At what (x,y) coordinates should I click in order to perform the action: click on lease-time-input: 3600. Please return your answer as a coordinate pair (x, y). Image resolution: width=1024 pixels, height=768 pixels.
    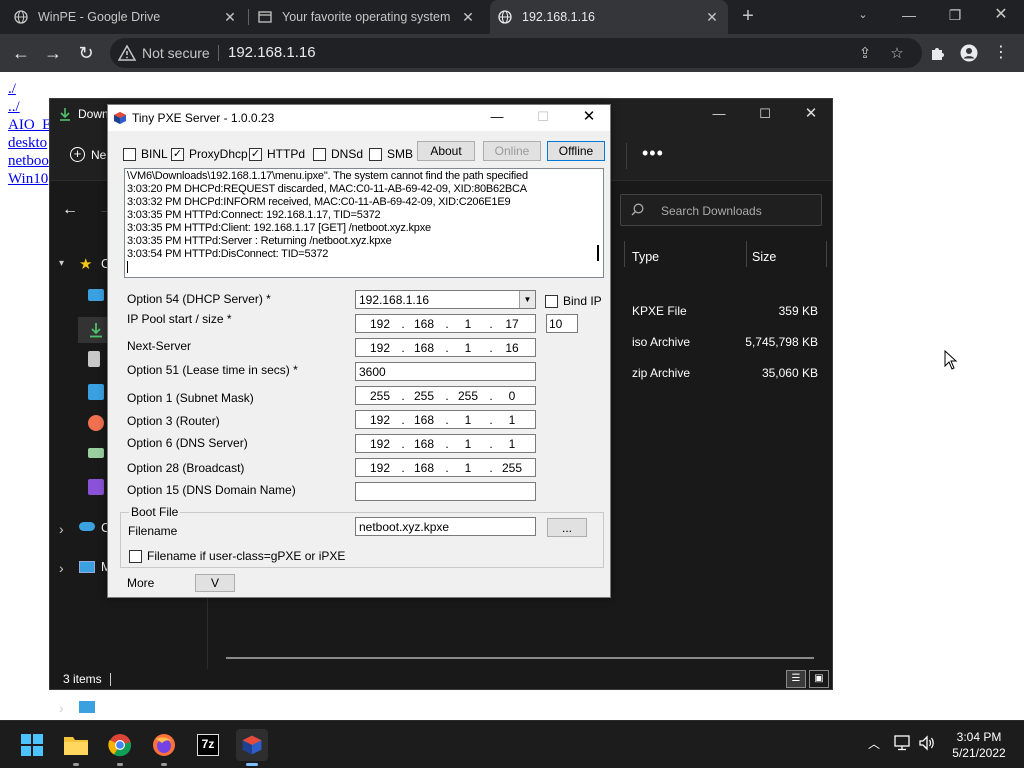
    Looking at the image, I should click on (445, 371).